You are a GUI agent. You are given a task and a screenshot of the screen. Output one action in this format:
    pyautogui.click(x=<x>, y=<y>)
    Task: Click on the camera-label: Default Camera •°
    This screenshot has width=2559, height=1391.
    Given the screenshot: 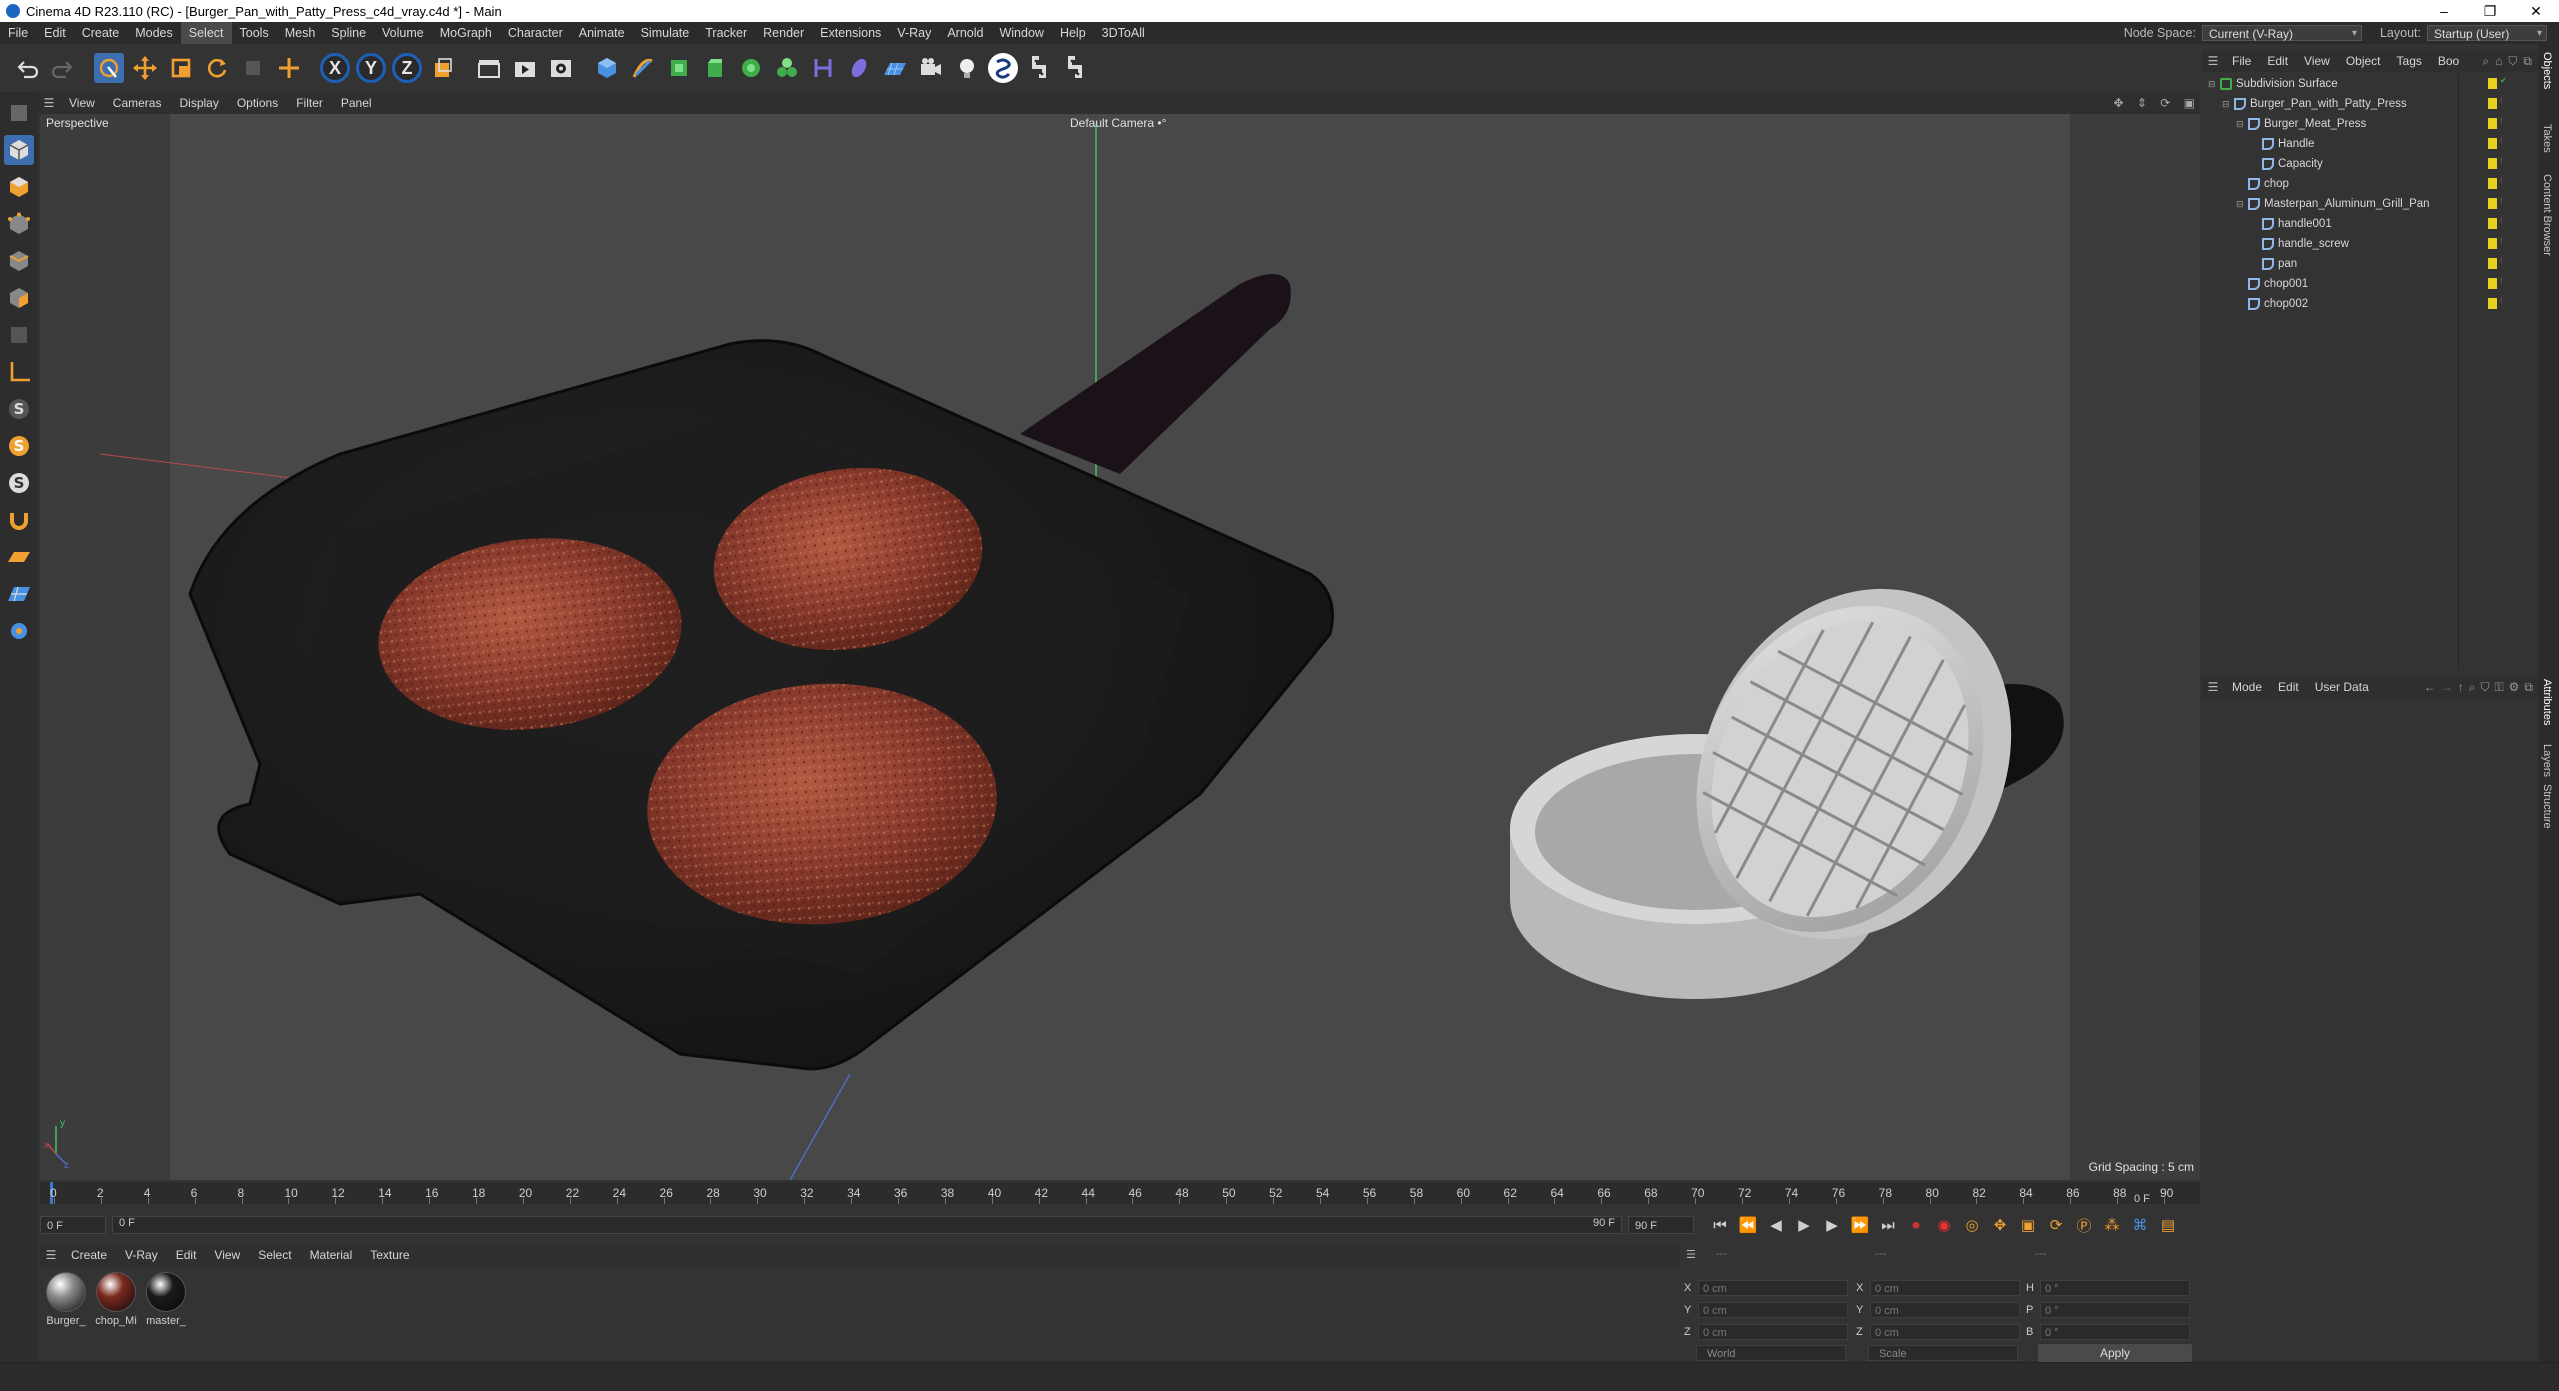 What is the action you would take?
    pyautogui.click(x=1118, y=123)
    